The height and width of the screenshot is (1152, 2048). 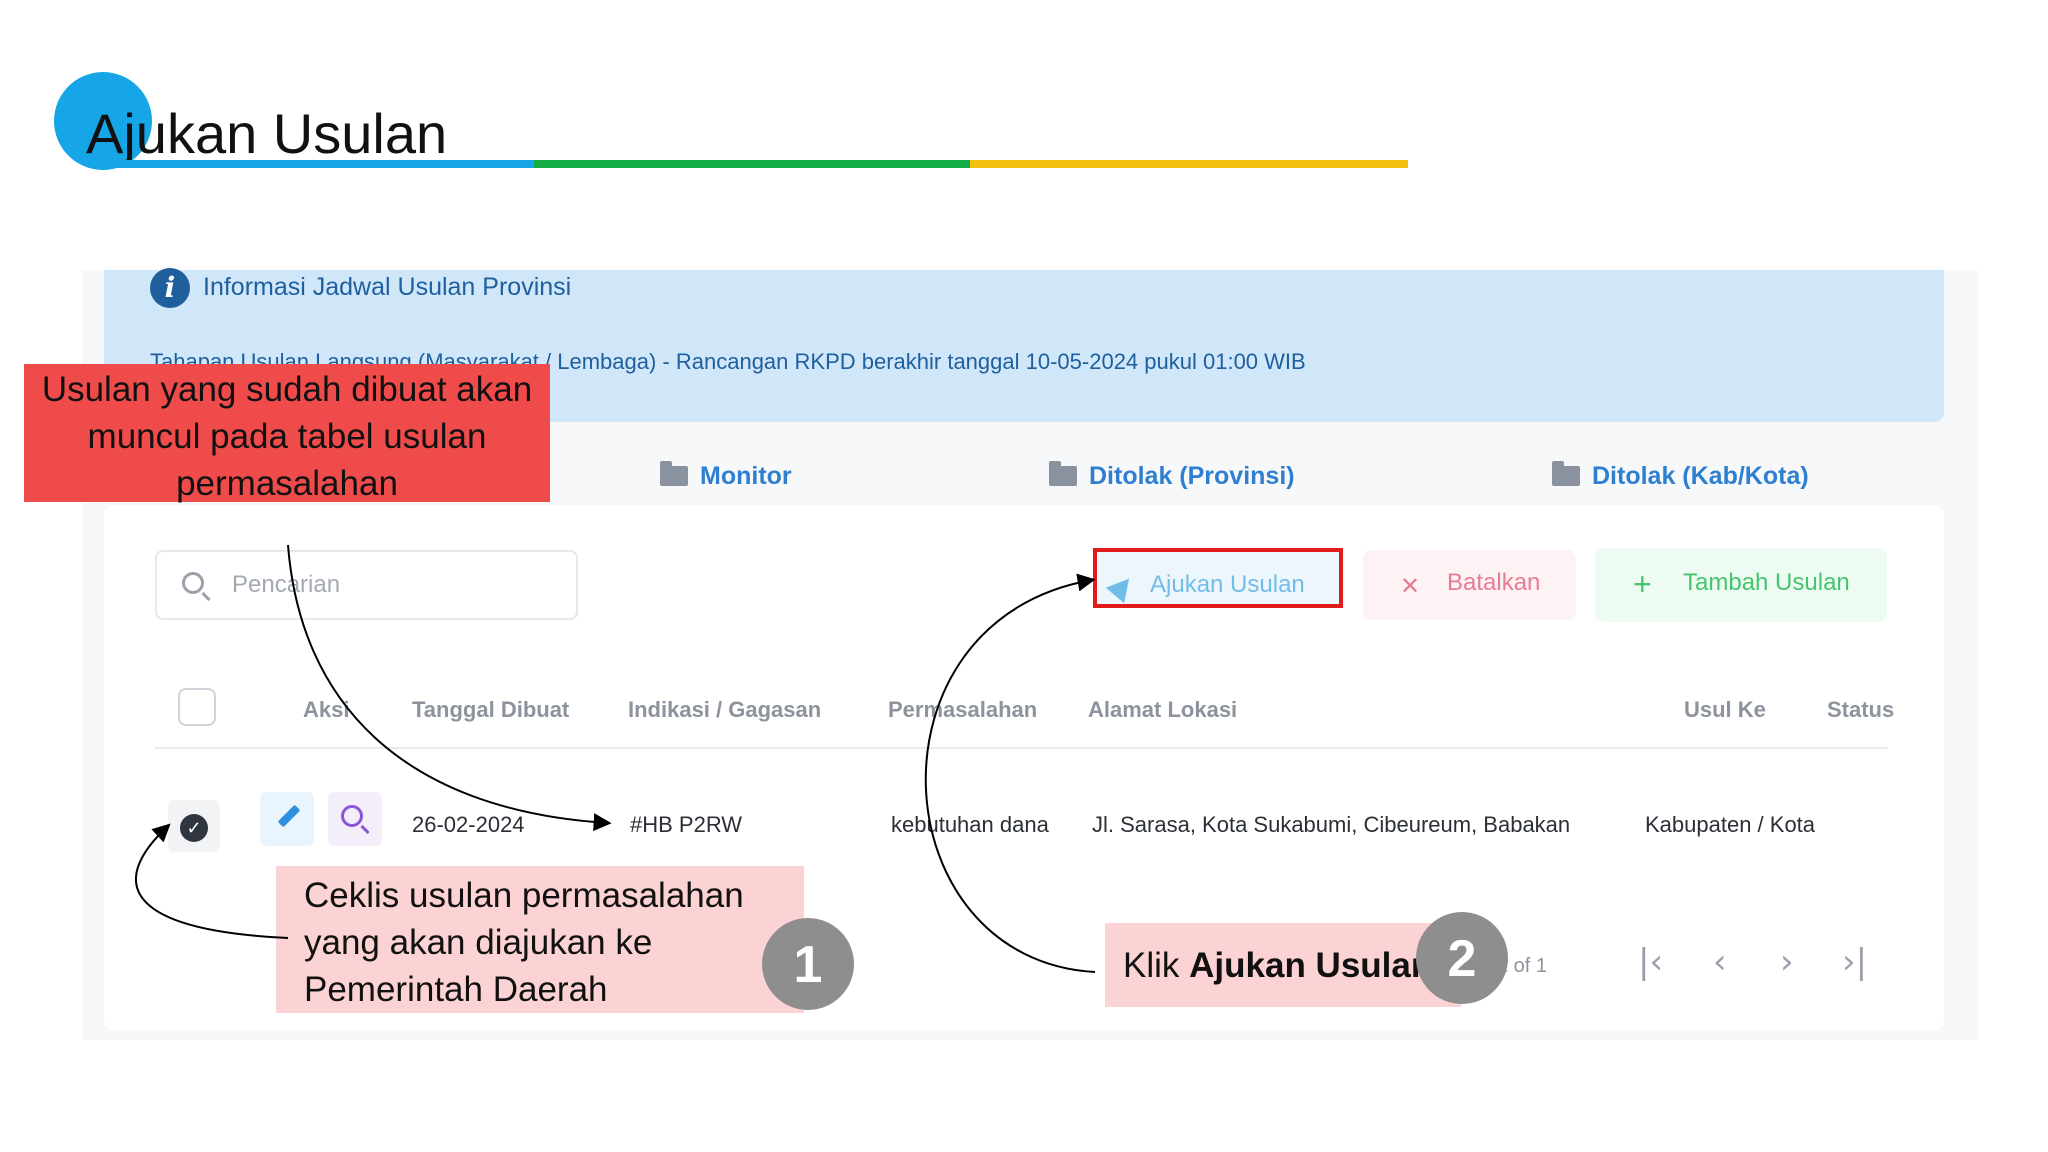 What do you see at coordinates (1010, 773) in the screenshot?
I see `arrow-to-ajukan` at bounding box center [1010, 773].